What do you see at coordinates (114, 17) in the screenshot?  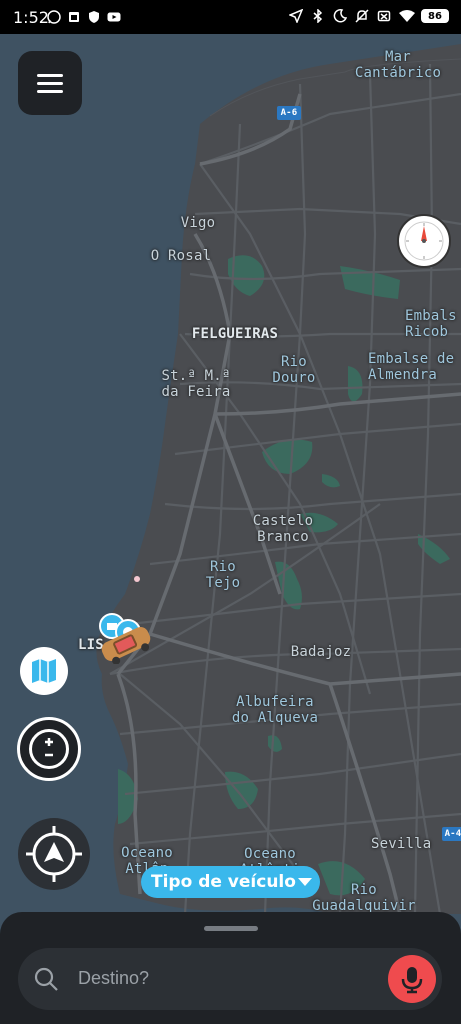 I see `youtube-icon` at bounding box center [114, 17].